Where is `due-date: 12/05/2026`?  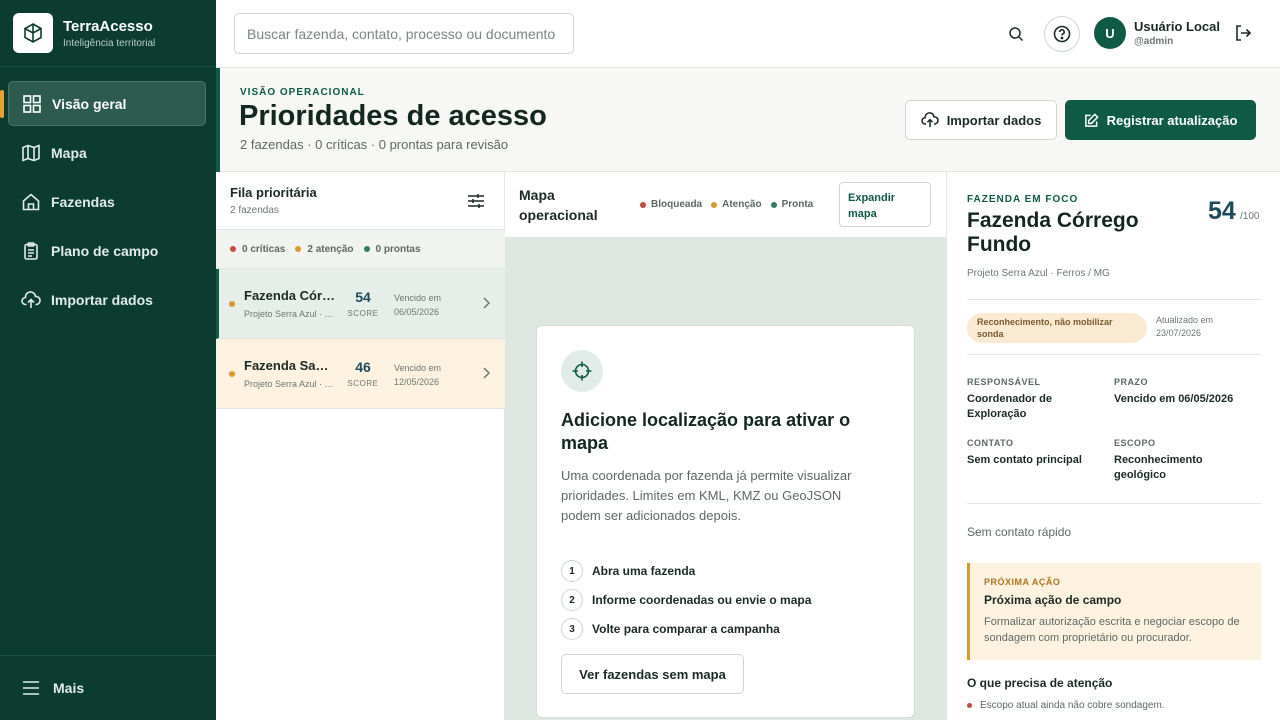
due-date: 12/05/2026 is located at coordinates (417, 382).